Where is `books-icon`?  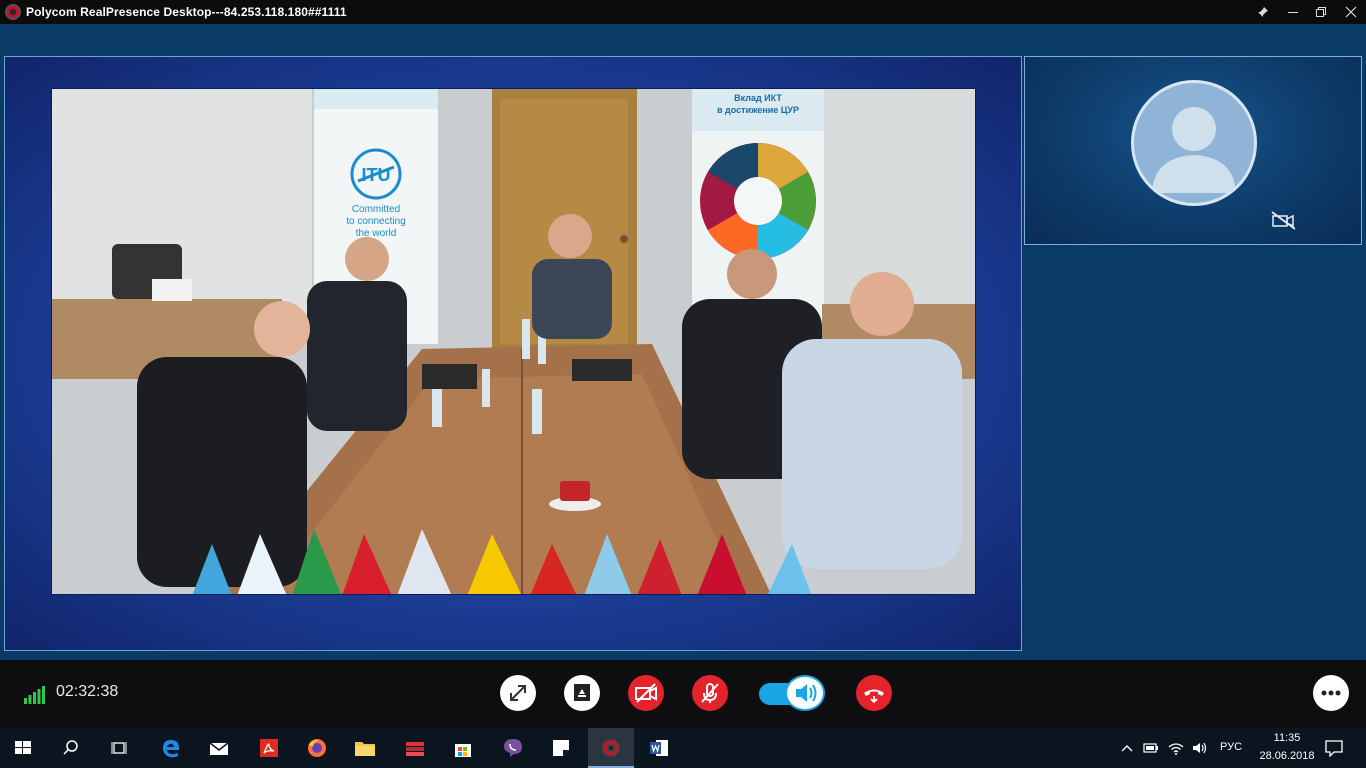
books-icon is located at coordinates (415, 749).